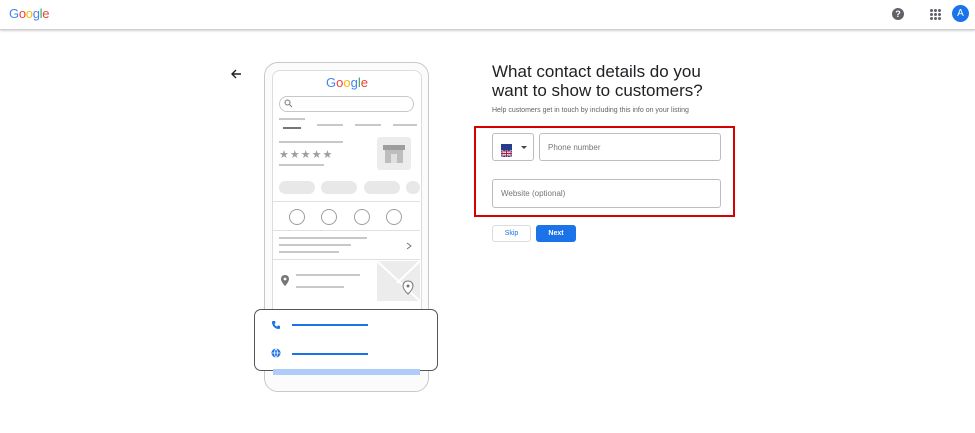  Describe the element at coordinates (511, 233) in the screenshot. I see `skip-button: Skip` at that location.